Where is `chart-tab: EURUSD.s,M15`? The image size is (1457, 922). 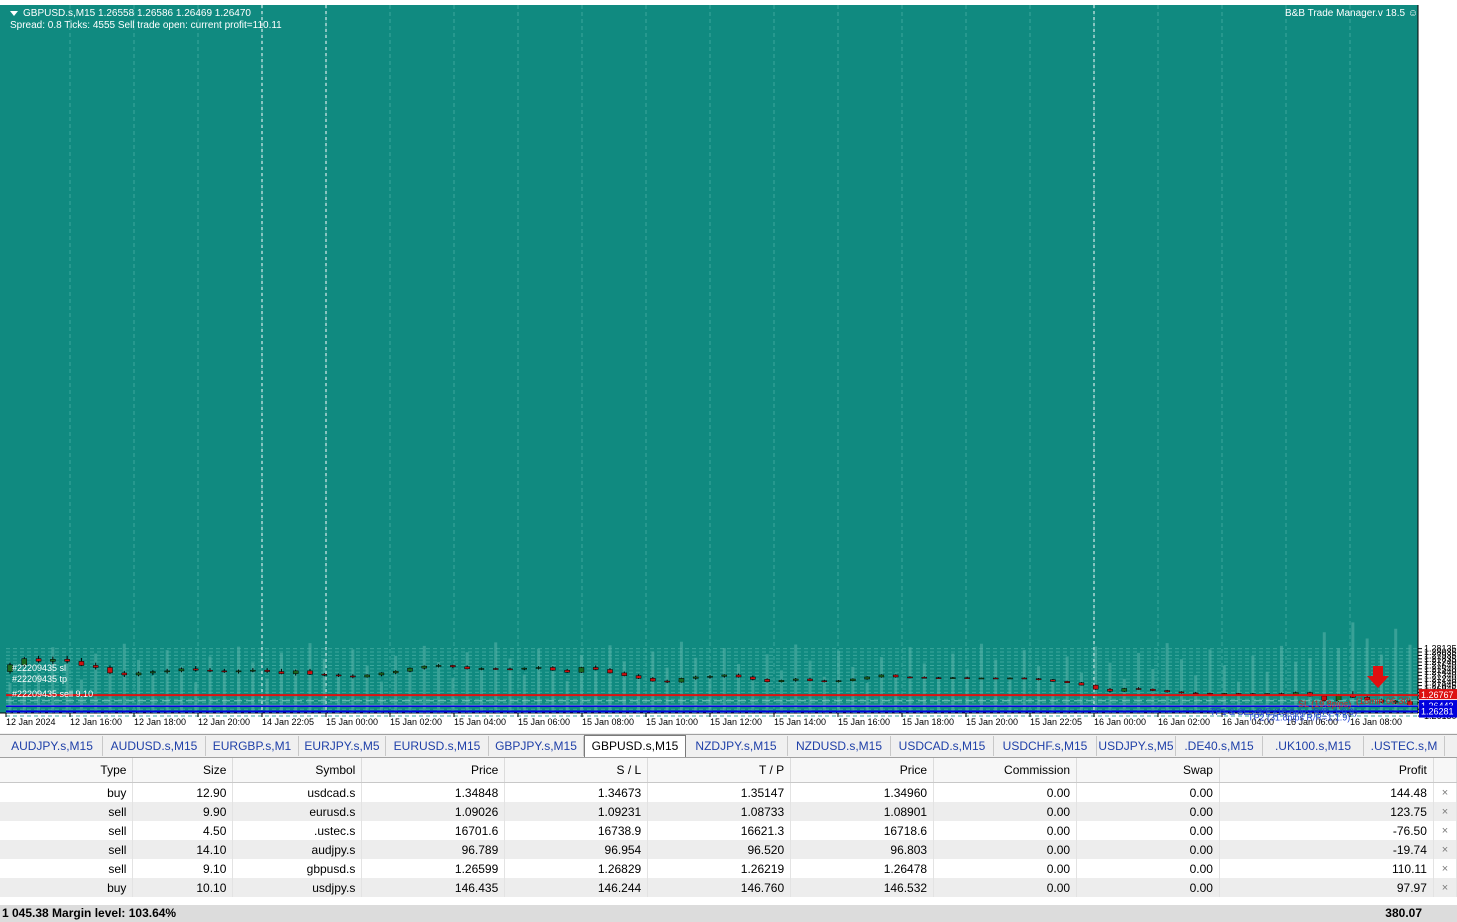
chart-tab: EURUSD.s,M15 is located at coordinates (437, 746).